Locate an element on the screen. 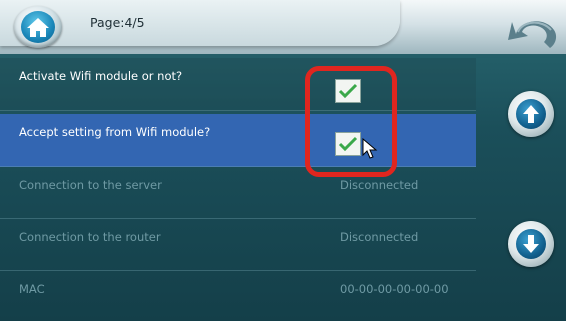 Image resolution: width=566 pixels, height=321 pixels. home-button is located at coordinates (38, 27).